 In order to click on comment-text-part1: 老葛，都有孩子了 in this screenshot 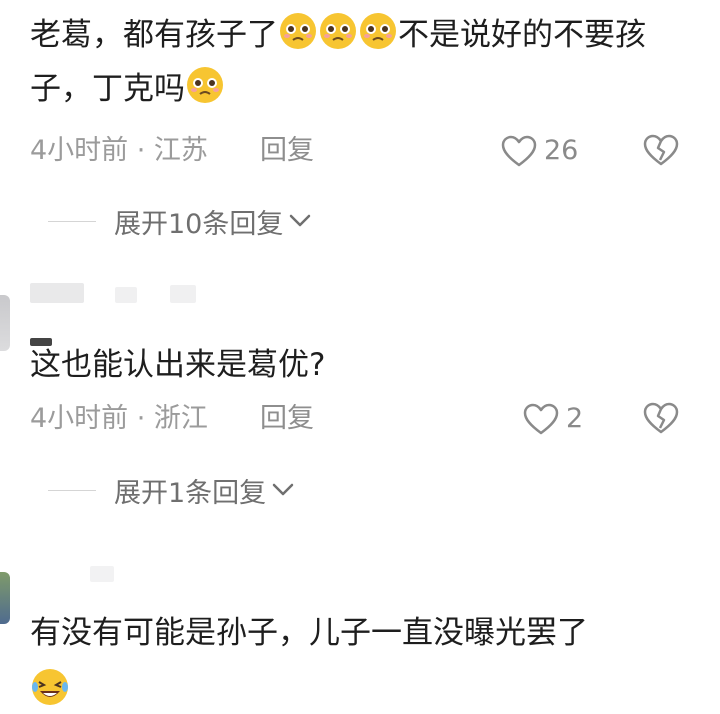, I will do `click(154, 35)`.